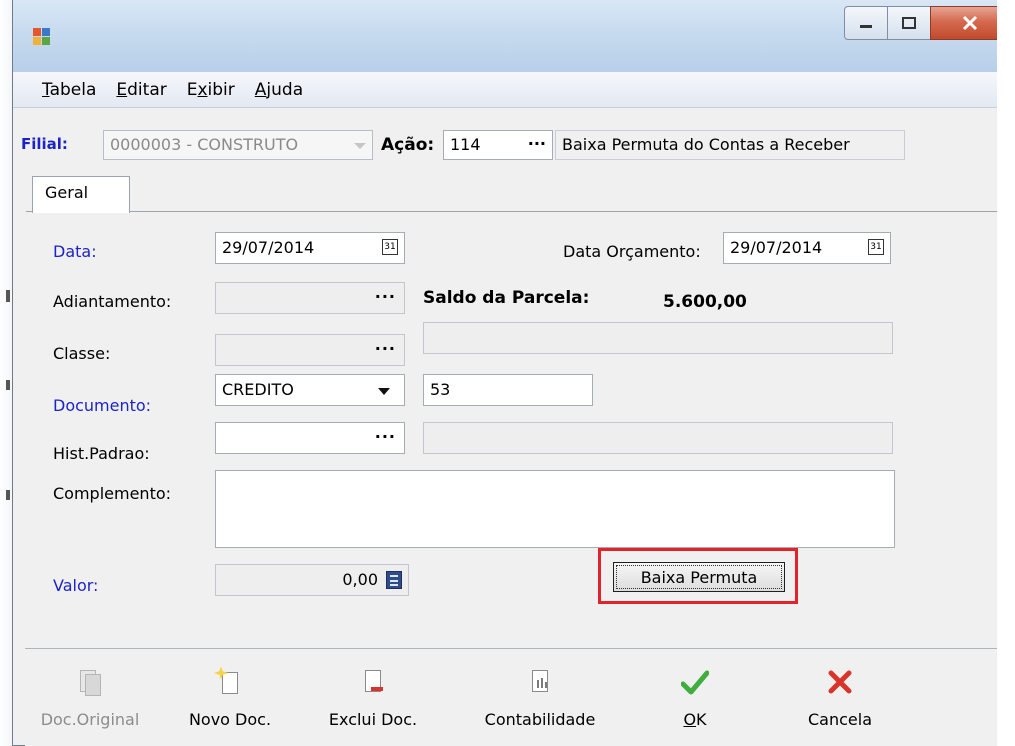 This screenshot has height=746, width=1015. Describe the element at coordinates (970, 23) in the screenshot. I see `close-icon` at that location.